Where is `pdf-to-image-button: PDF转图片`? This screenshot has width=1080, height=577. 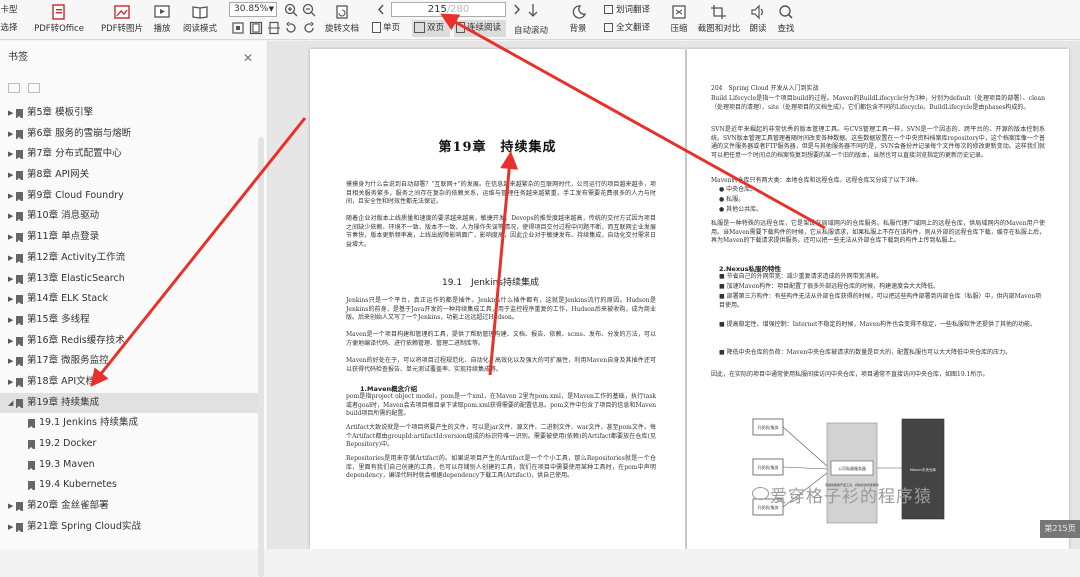 pdf-to-image-button: PDF转图片 is located at coordinates (122, 20).